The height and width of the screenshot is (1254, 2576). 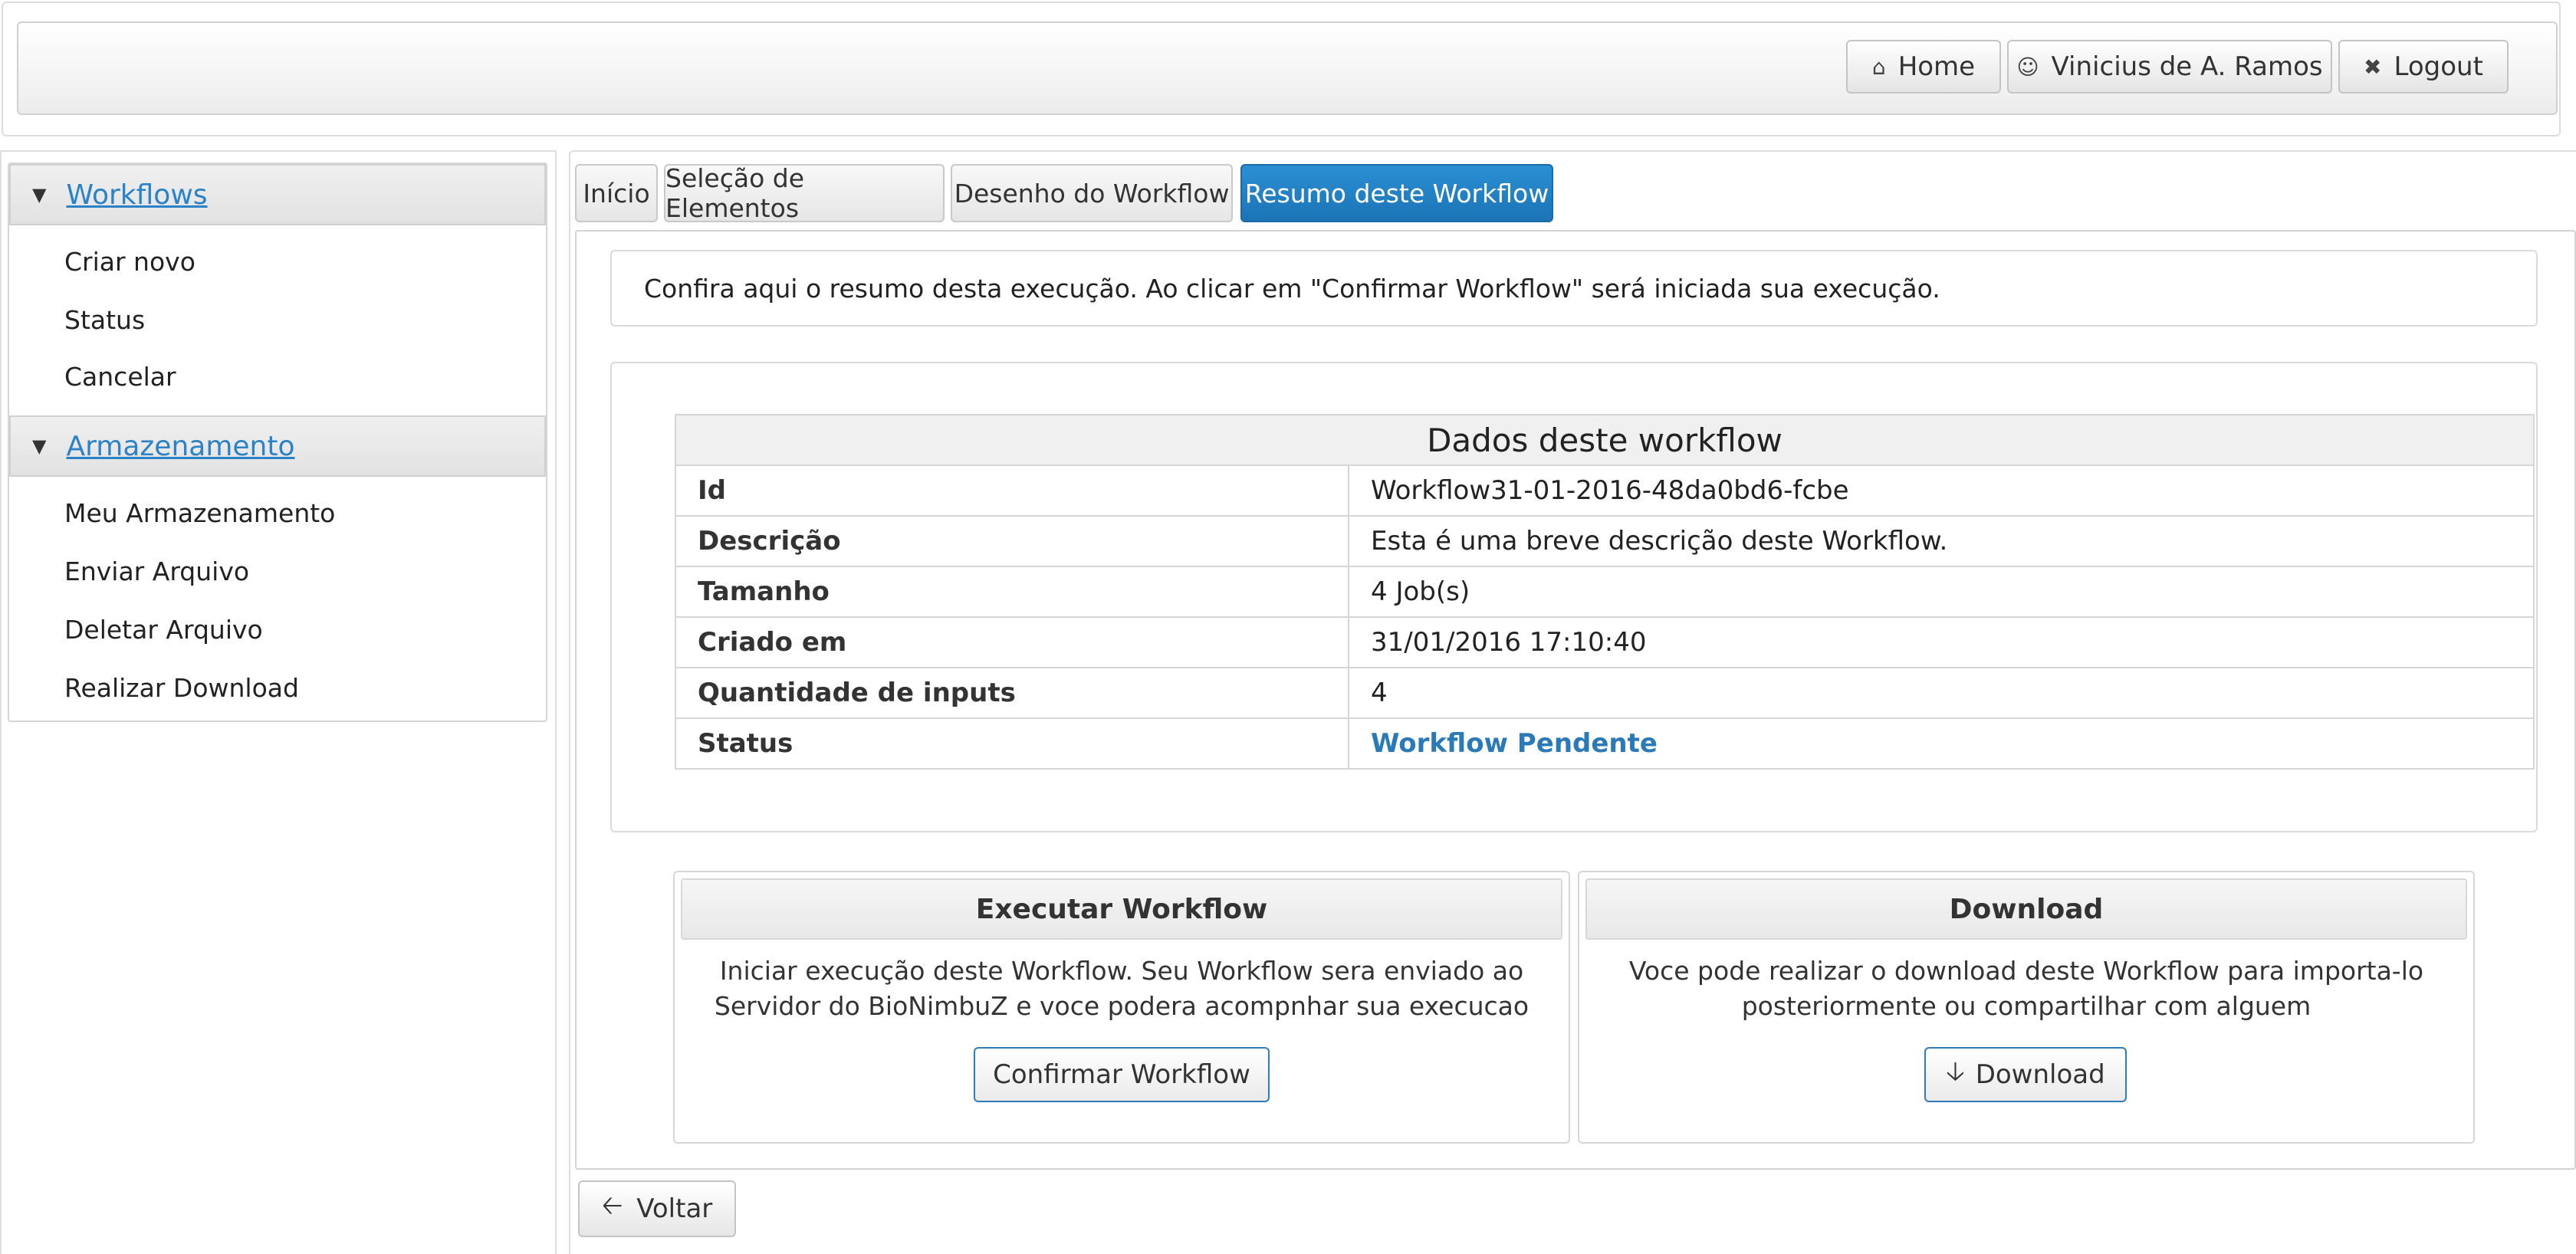 I want to click on row-key: Tamanho, so click(x=1012, y=592).